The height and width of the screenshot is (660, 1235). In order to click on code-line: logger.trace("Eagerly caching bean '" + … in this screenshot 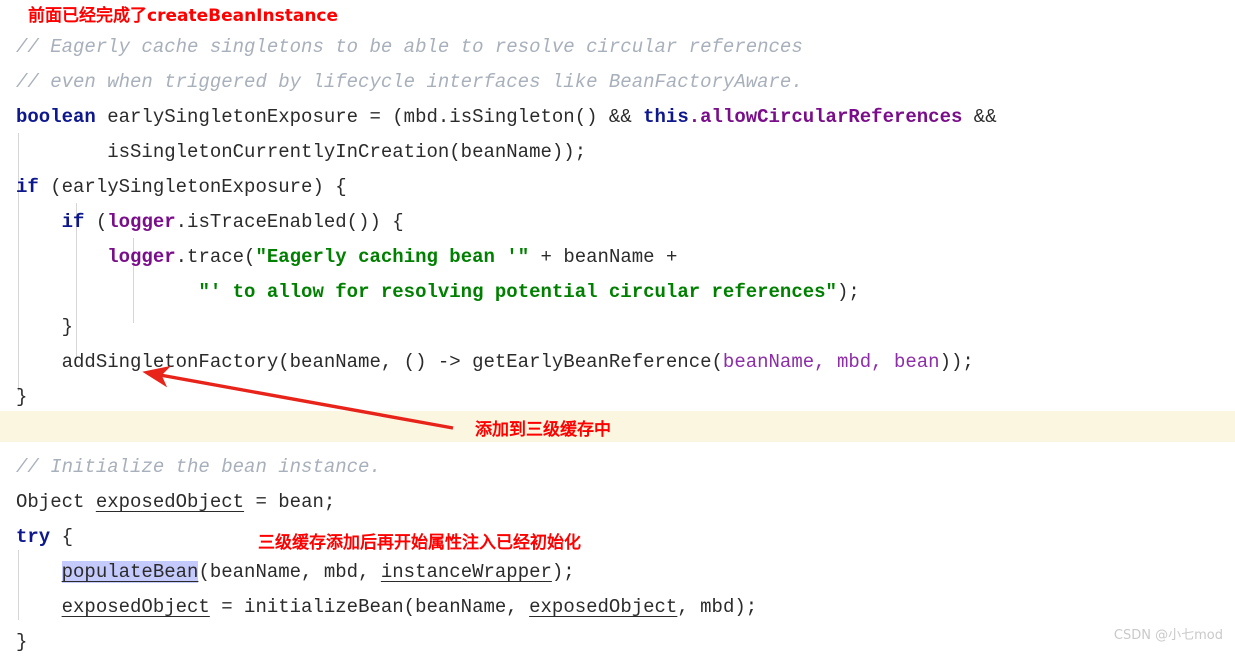, I will do `click(617, 257)`.